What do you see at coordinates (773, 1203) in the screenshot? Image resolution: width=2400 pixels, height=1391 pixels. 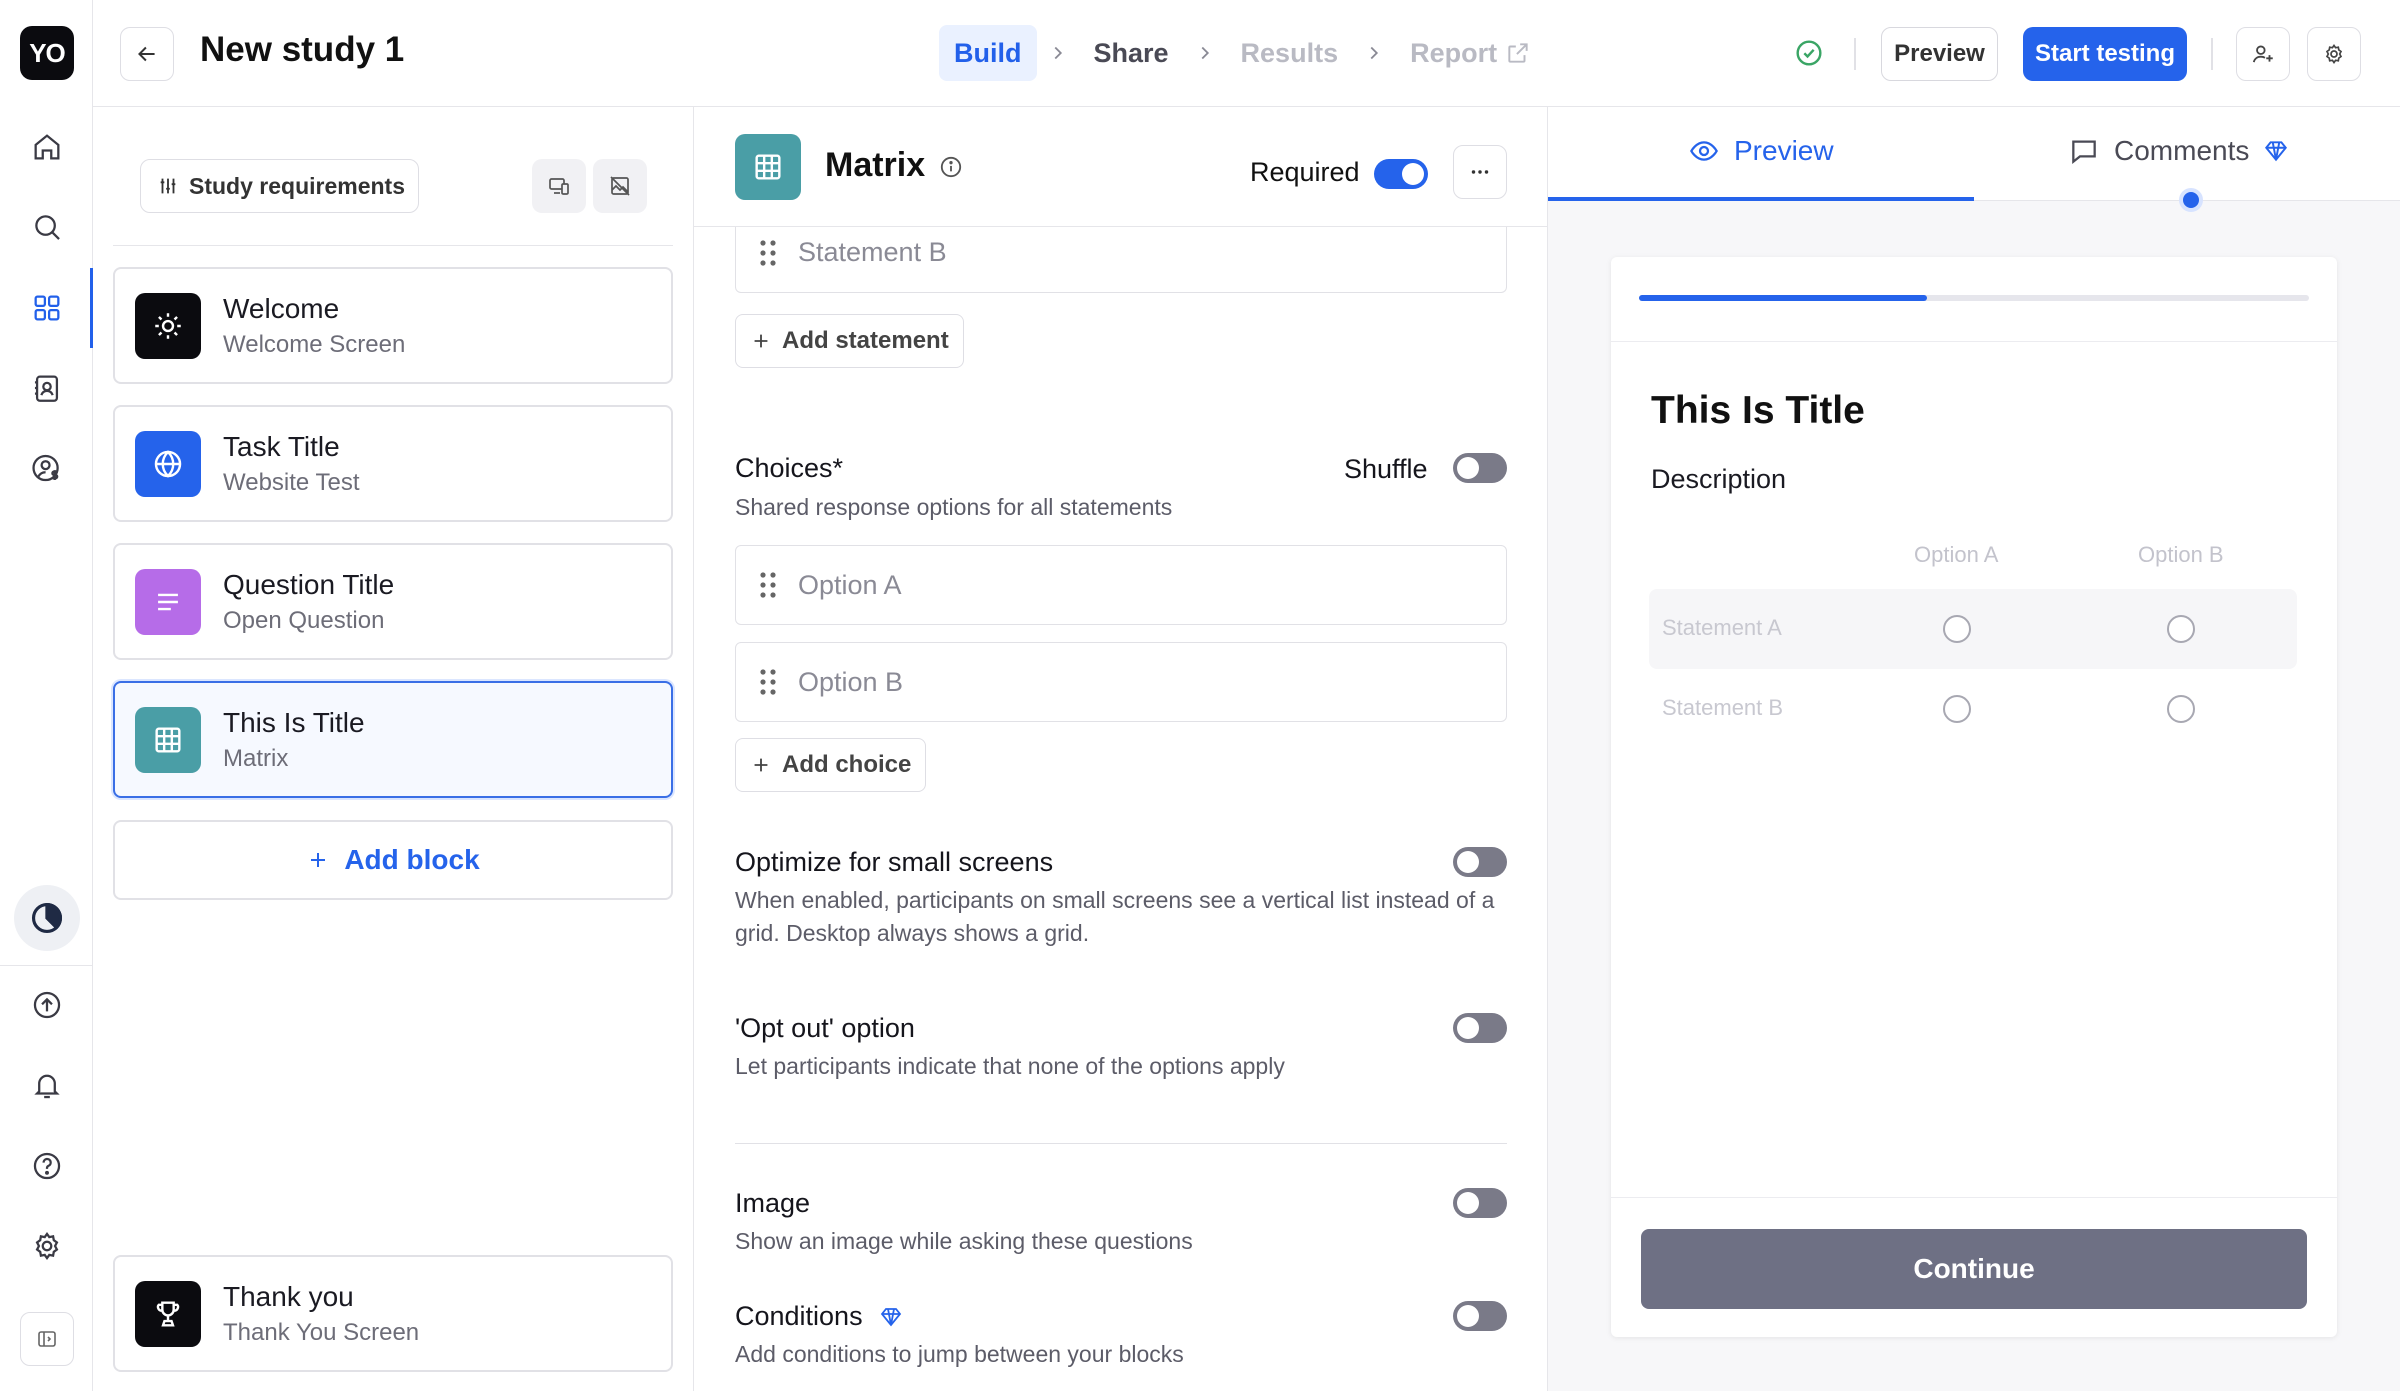 I see `image-title: Image` at bounding box center [773, 1203].